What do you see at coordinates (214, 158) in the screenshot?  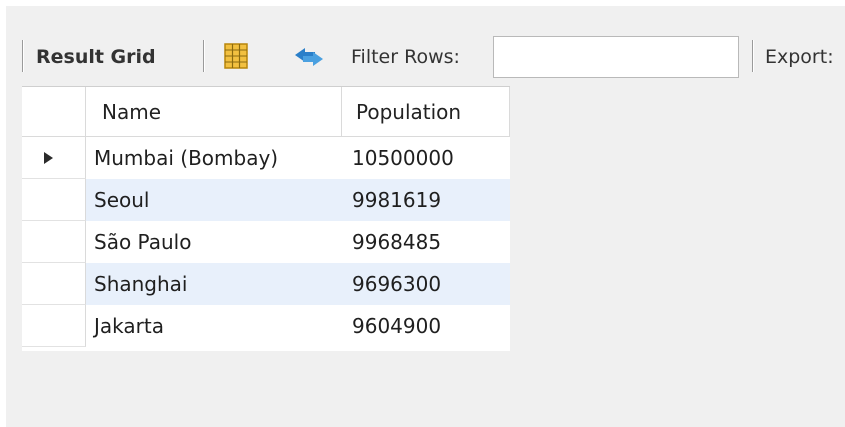 I see `cell-name: Mumbai (Bombay)` at bounding box center [214, 158].